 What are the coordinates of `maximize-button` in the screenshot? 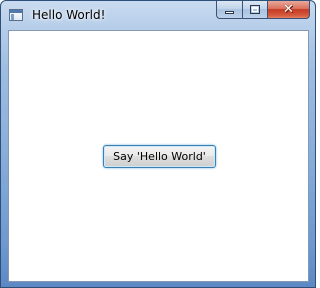 It's located at (254, 10).